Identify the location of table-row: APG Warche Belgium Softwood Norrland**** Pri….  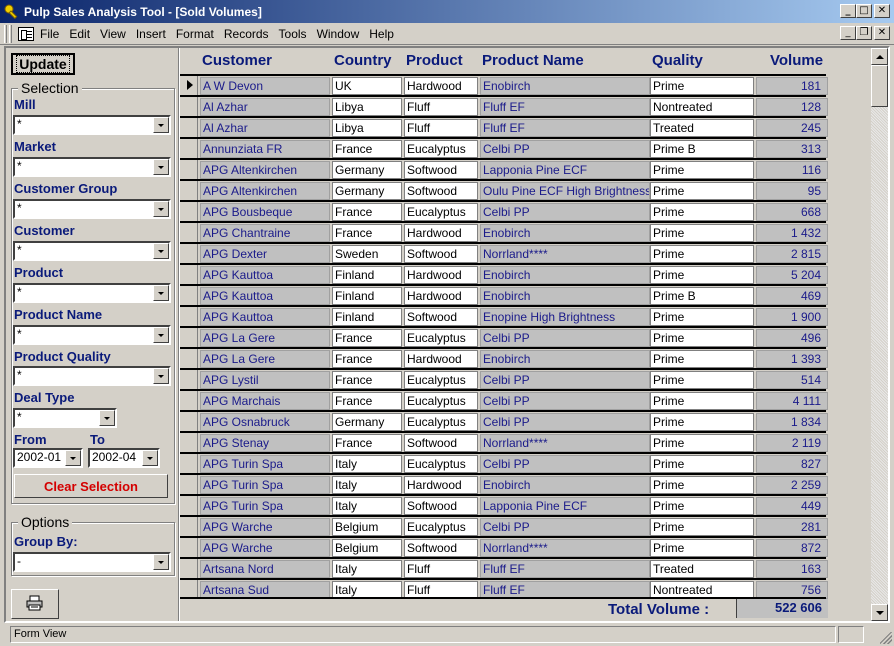
(504, 546).